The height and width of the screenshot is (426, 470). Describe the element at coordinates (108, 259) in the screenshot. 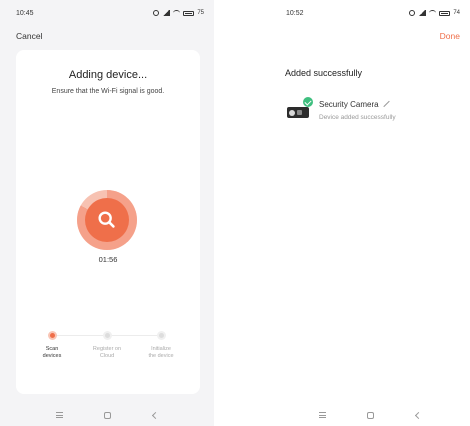

I see `countdown-timer: 01:56` at that location.